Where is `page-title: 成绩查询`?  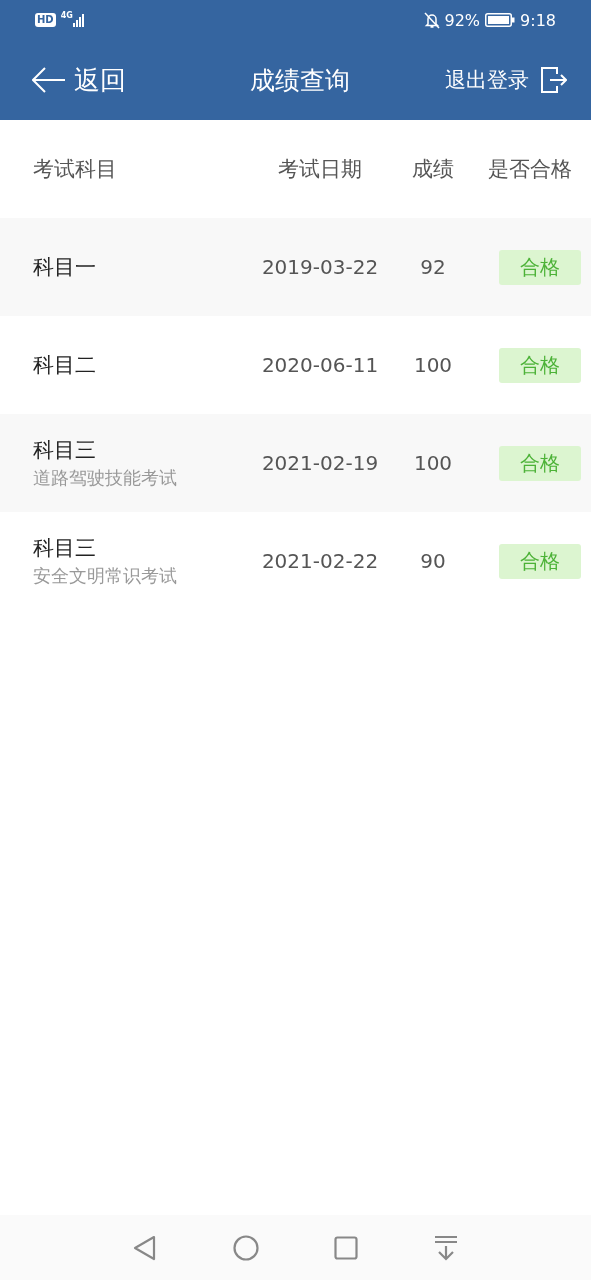
page-title: 成绩查询 is located at coordinates (299, 80).